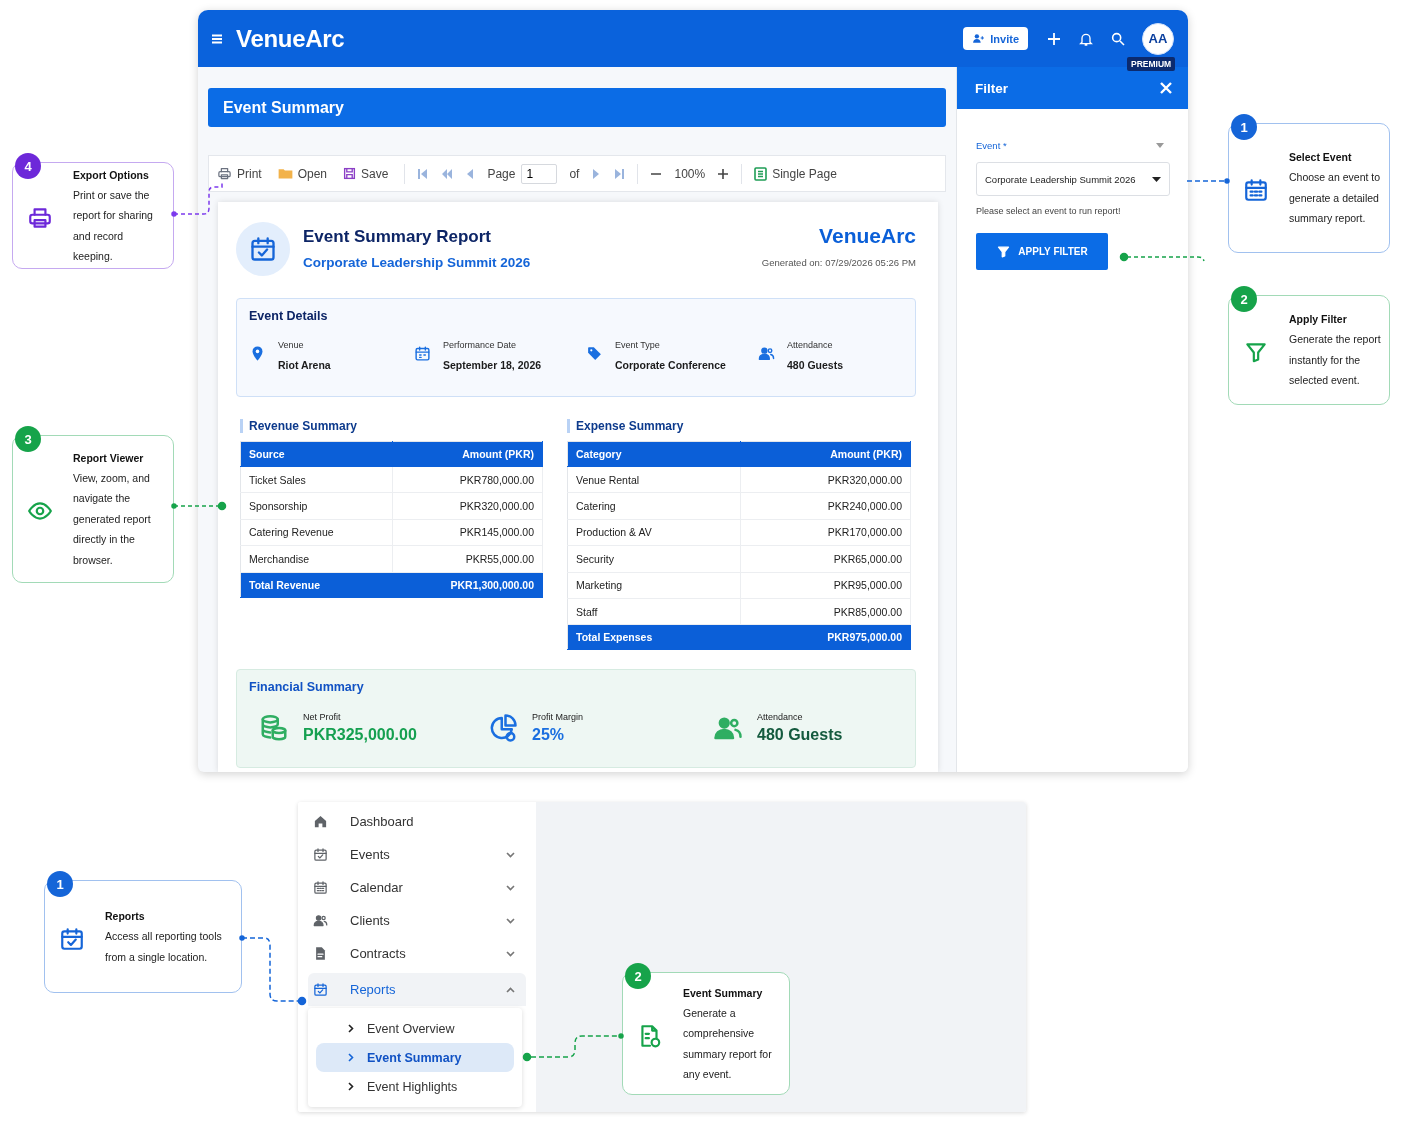 The height and width of the screenshot is (1122, 1402). I want to click on plus-icon, so click(1054, 38).